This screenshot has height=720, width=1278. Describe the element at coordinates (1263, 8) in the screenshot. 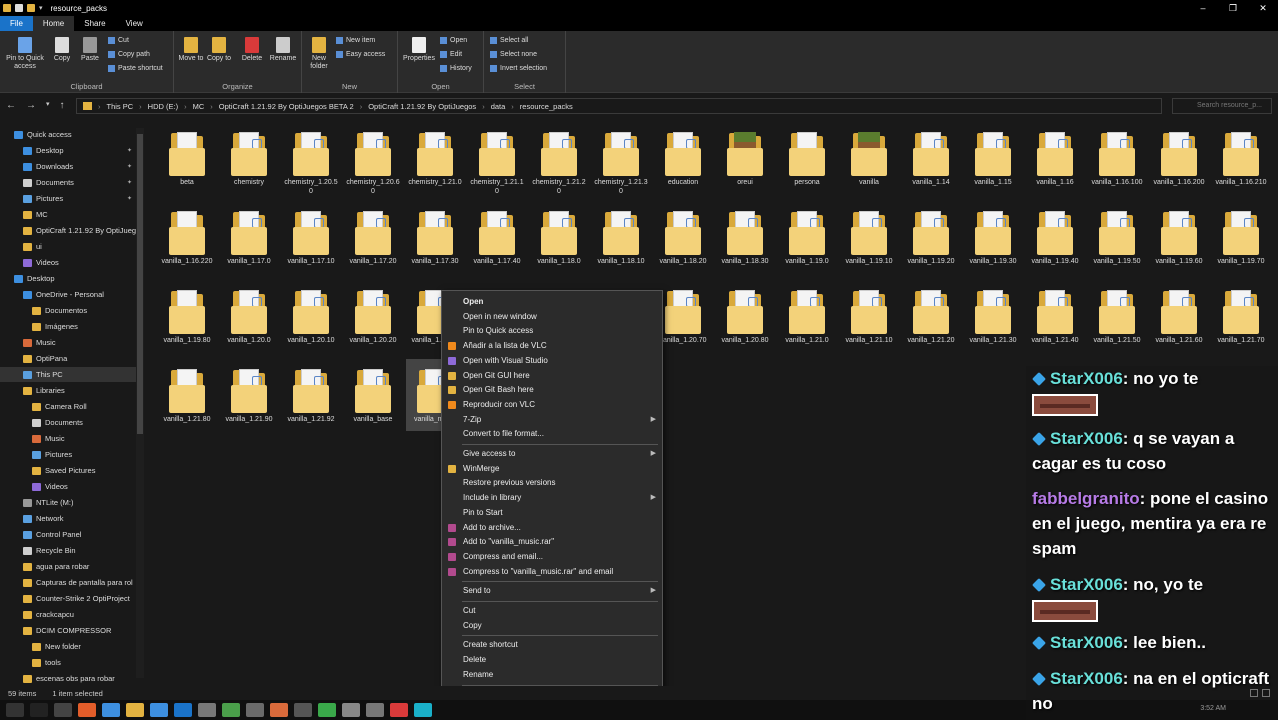

I see `close-button: ✕` at that location.